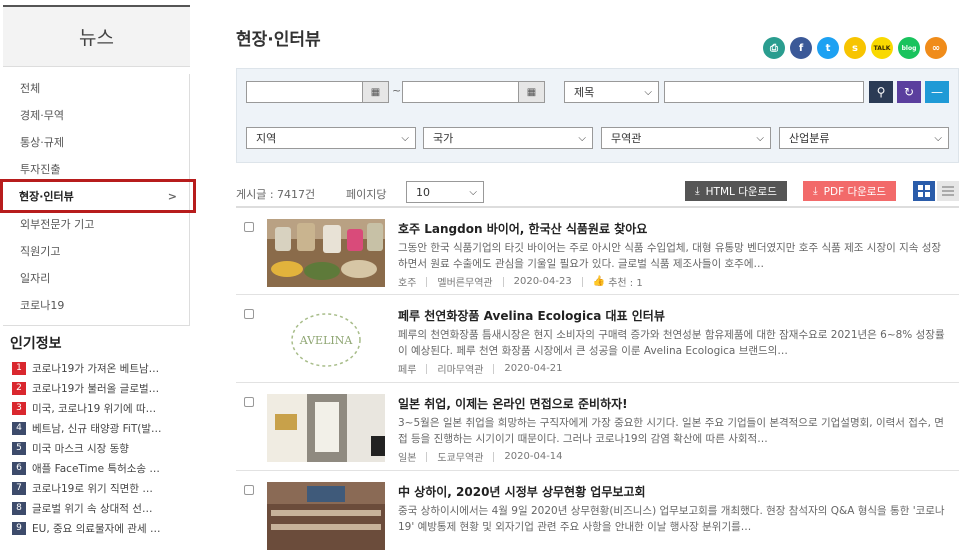 The height and width of the screenshot is (558, 960). I want to click on sidebar-item-trade-regulation: 통상·규제, so click(96, 141).